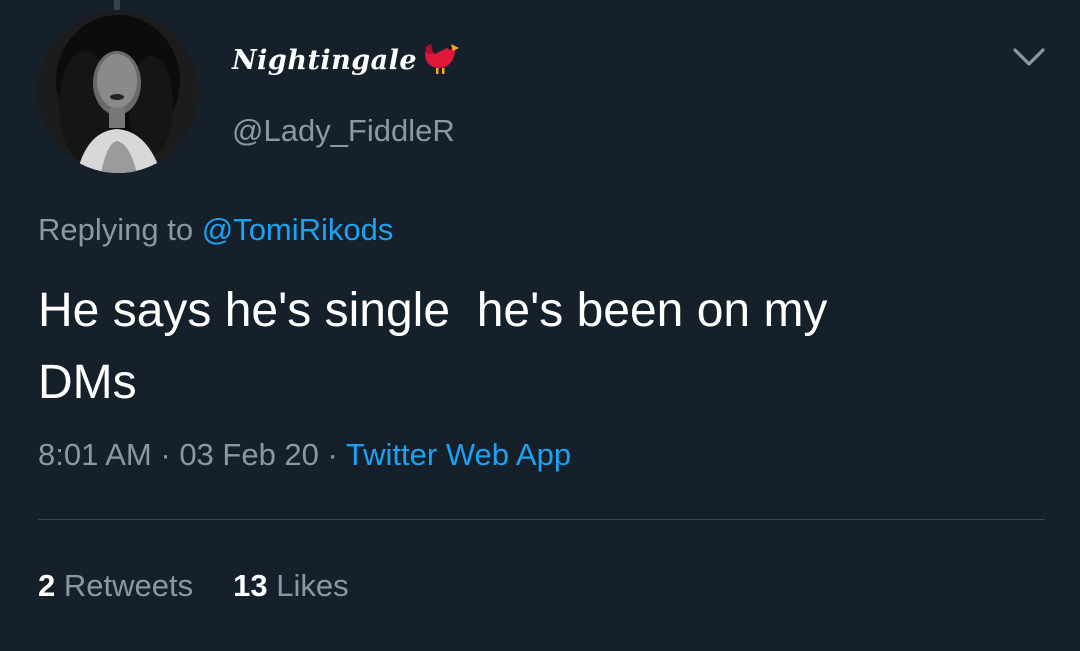  I want to click on tweet-source-link: Twitter Web App, so click(458, 454).